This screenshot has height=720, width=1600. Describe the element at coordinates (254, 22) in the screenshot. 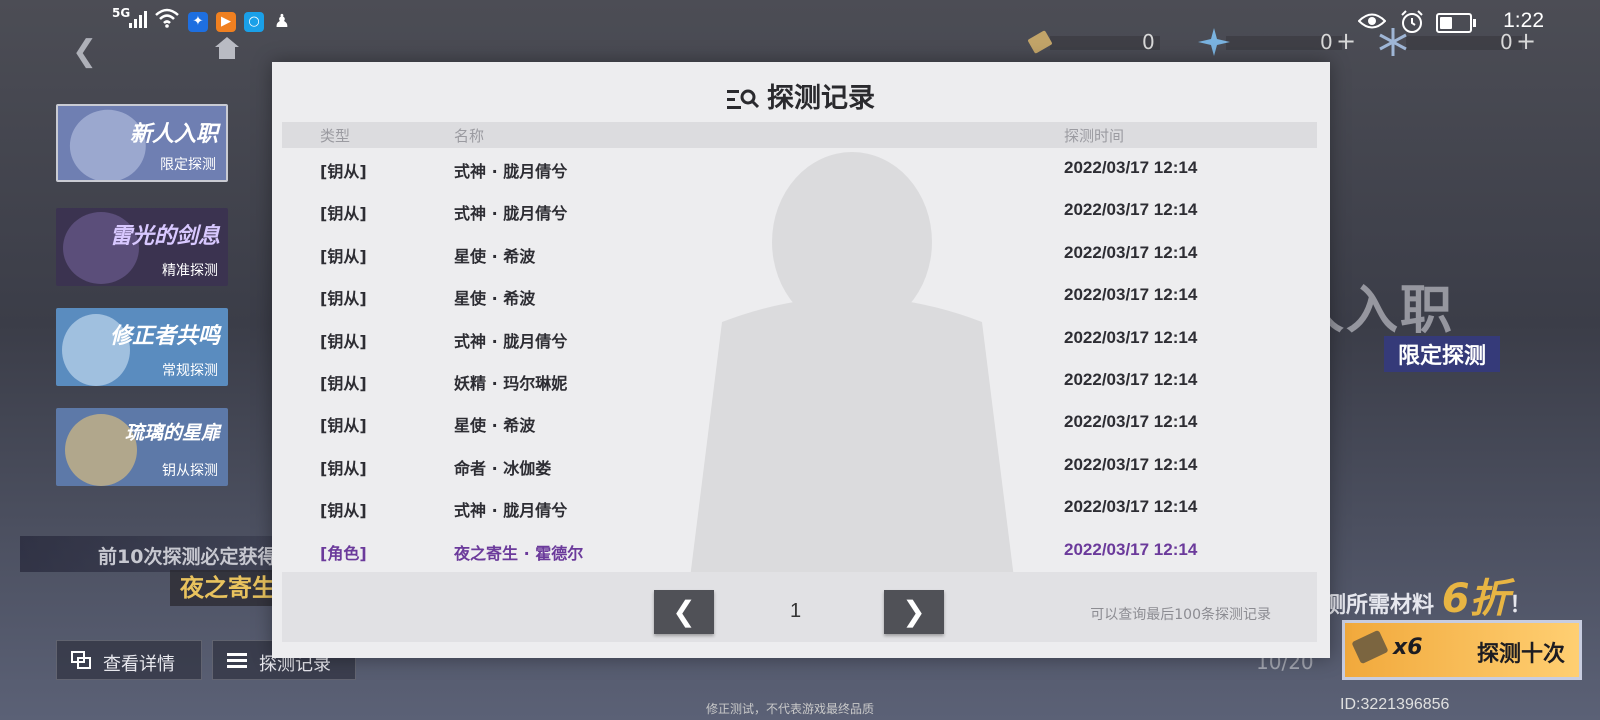

I see `search-app-icon: ○` at that location.